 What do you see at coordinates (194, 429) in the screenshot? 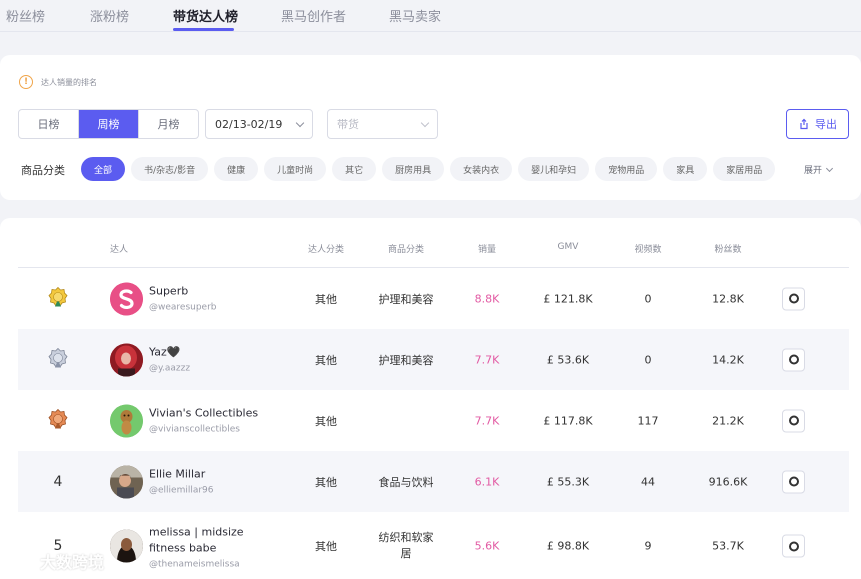
I see `creator-handle: @vivianscollectibles` at bounding box center [194, 429].